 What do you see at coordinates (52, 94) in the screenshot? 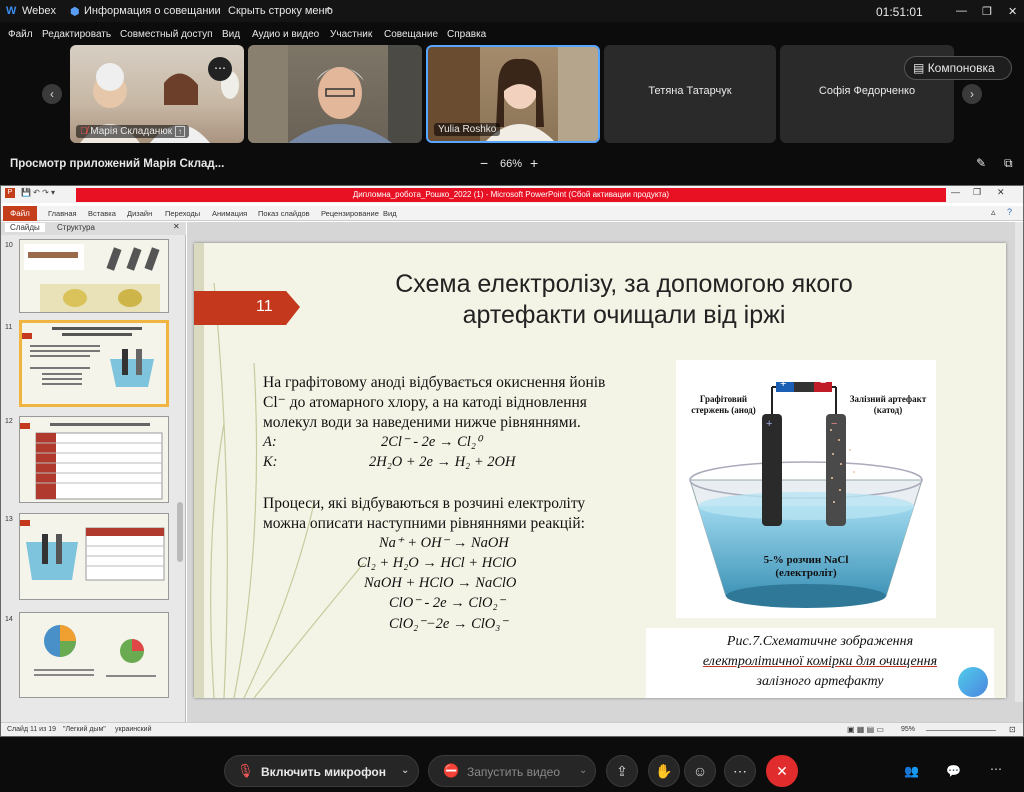
I see `prev-participants-button: ‹` at bounding box center [52, 94].